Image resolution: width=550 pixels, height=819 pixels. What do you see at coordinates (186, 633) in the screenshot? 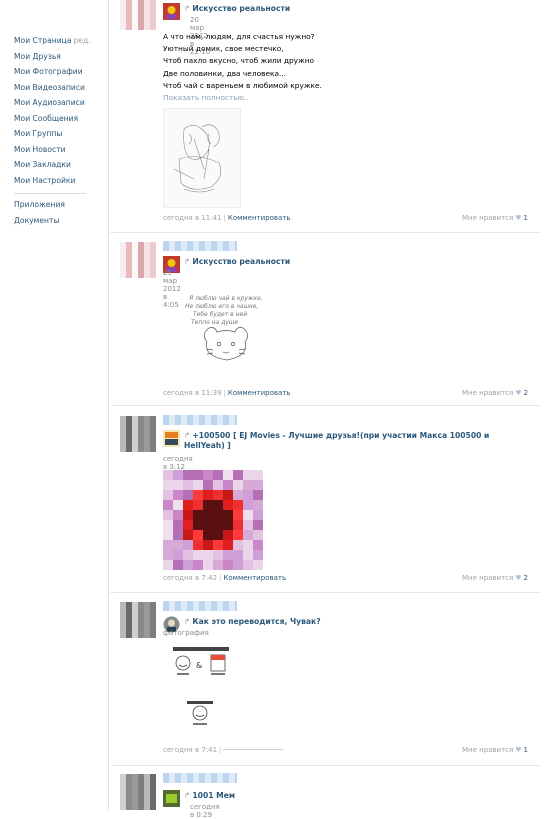
I see `repost-subtitle: фотография` at bounding box center [186, 633].